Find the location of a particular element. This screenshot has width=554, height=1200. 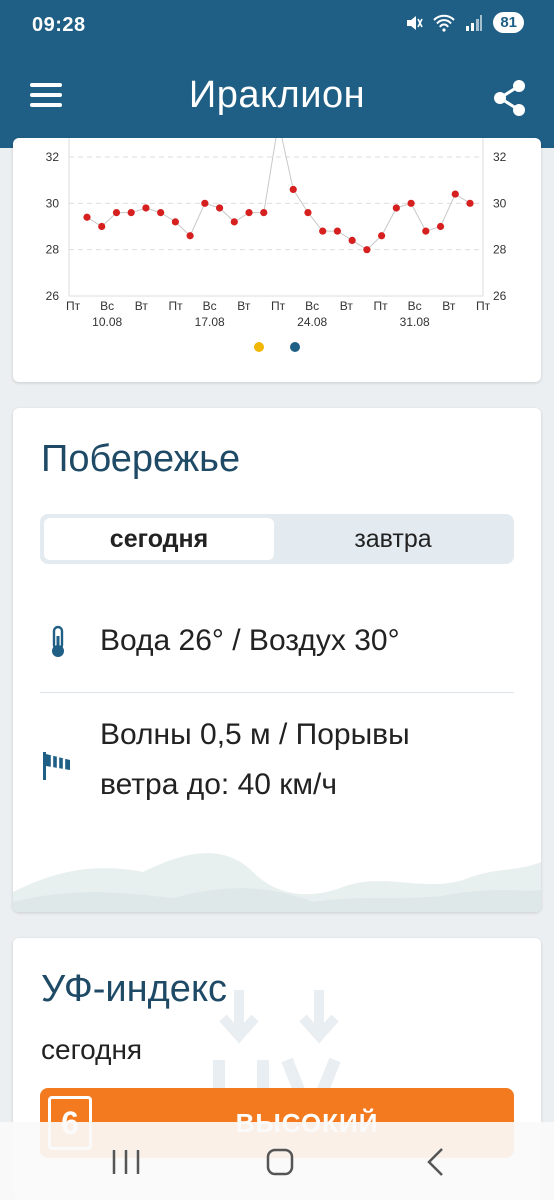

app-bar: Ираклион is located at coordinates (277, 99).